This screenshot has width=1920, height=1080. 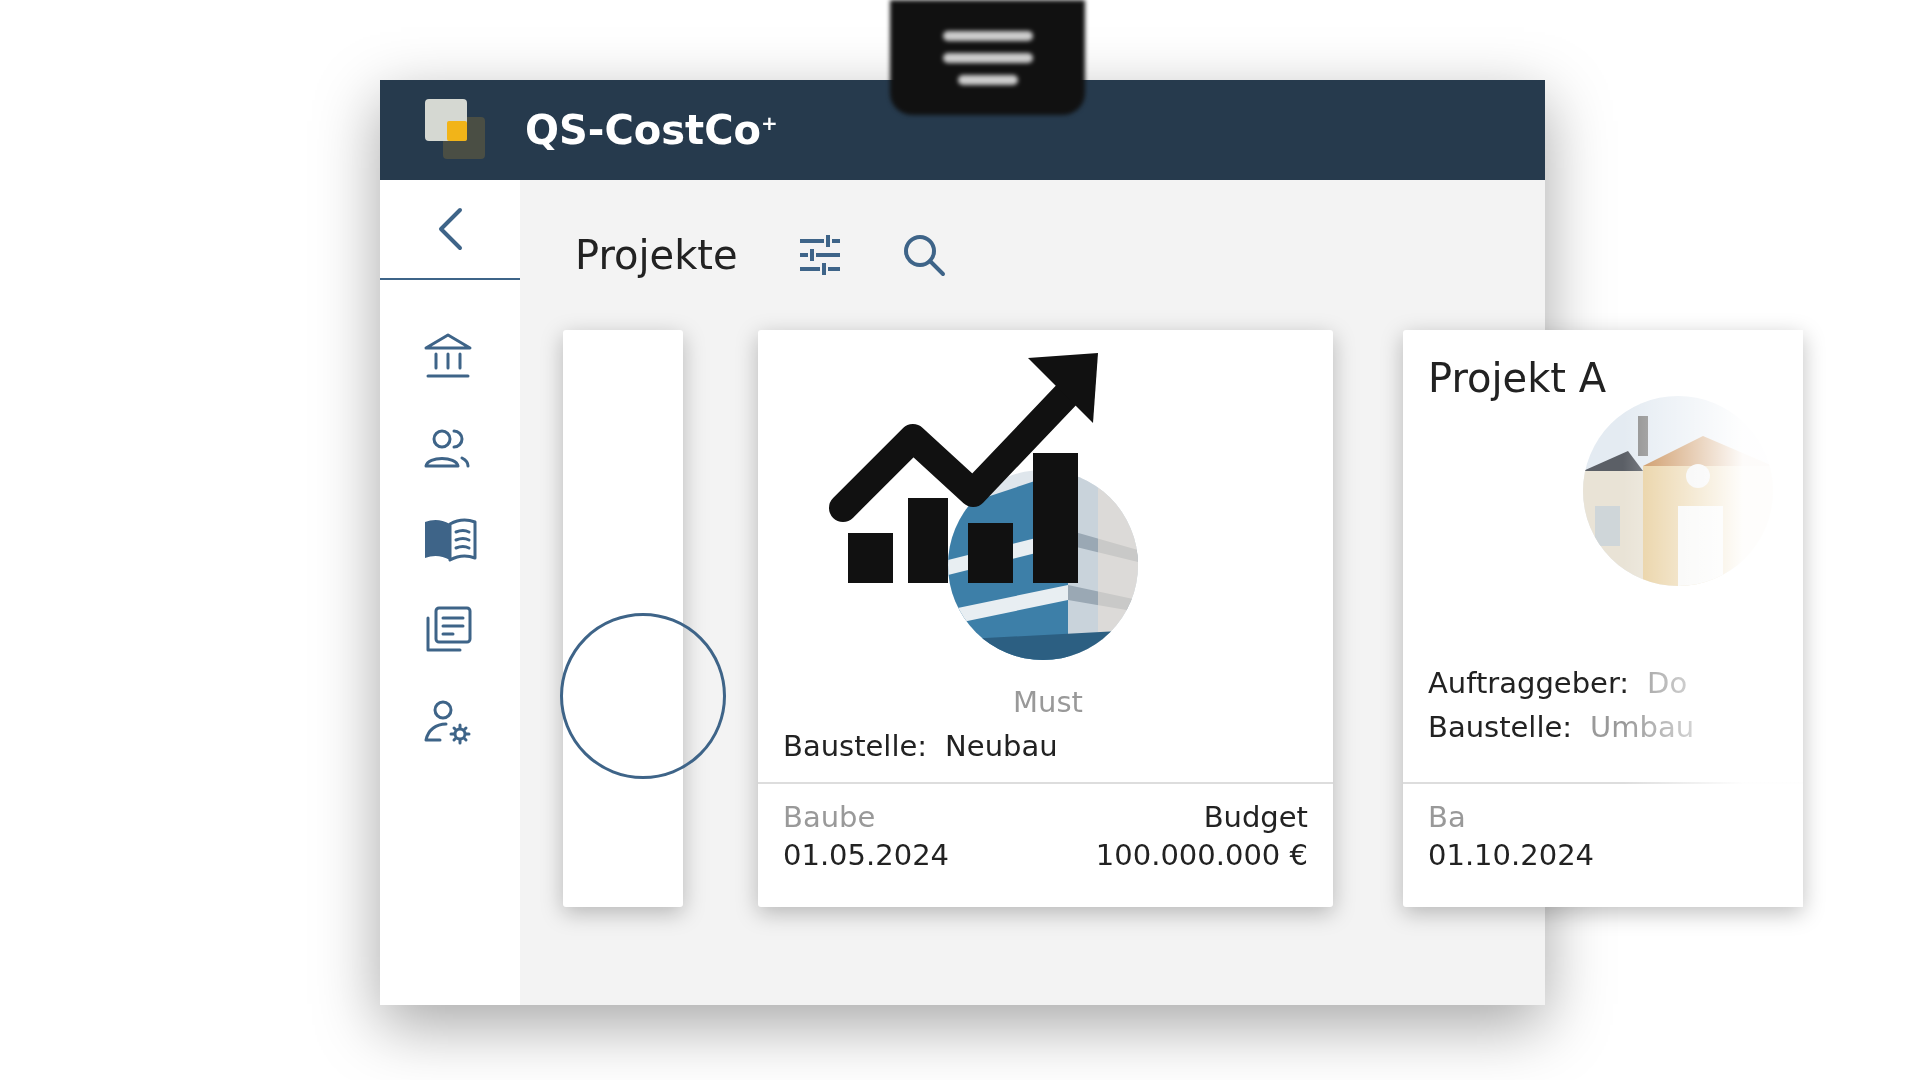 I want to click on search-icon, so click(x=923, y=255).